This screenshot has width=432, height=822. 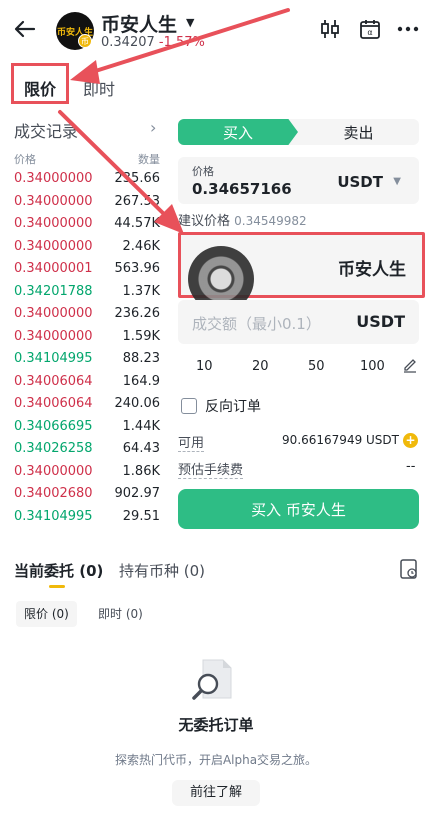 I want to click on empty-title: 无委托订单, so click(x=216, y=725).